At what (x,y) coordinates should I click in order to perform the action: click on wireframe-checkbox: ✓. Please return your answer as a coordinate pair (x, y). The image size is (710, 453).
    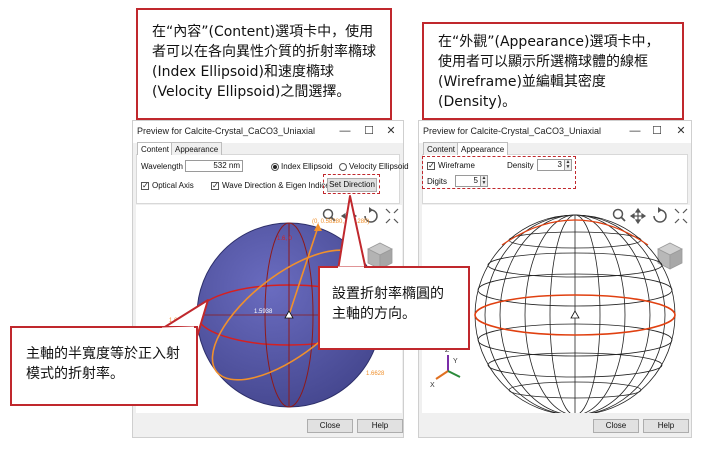
    Looking at the image, I should click on (431, 166).